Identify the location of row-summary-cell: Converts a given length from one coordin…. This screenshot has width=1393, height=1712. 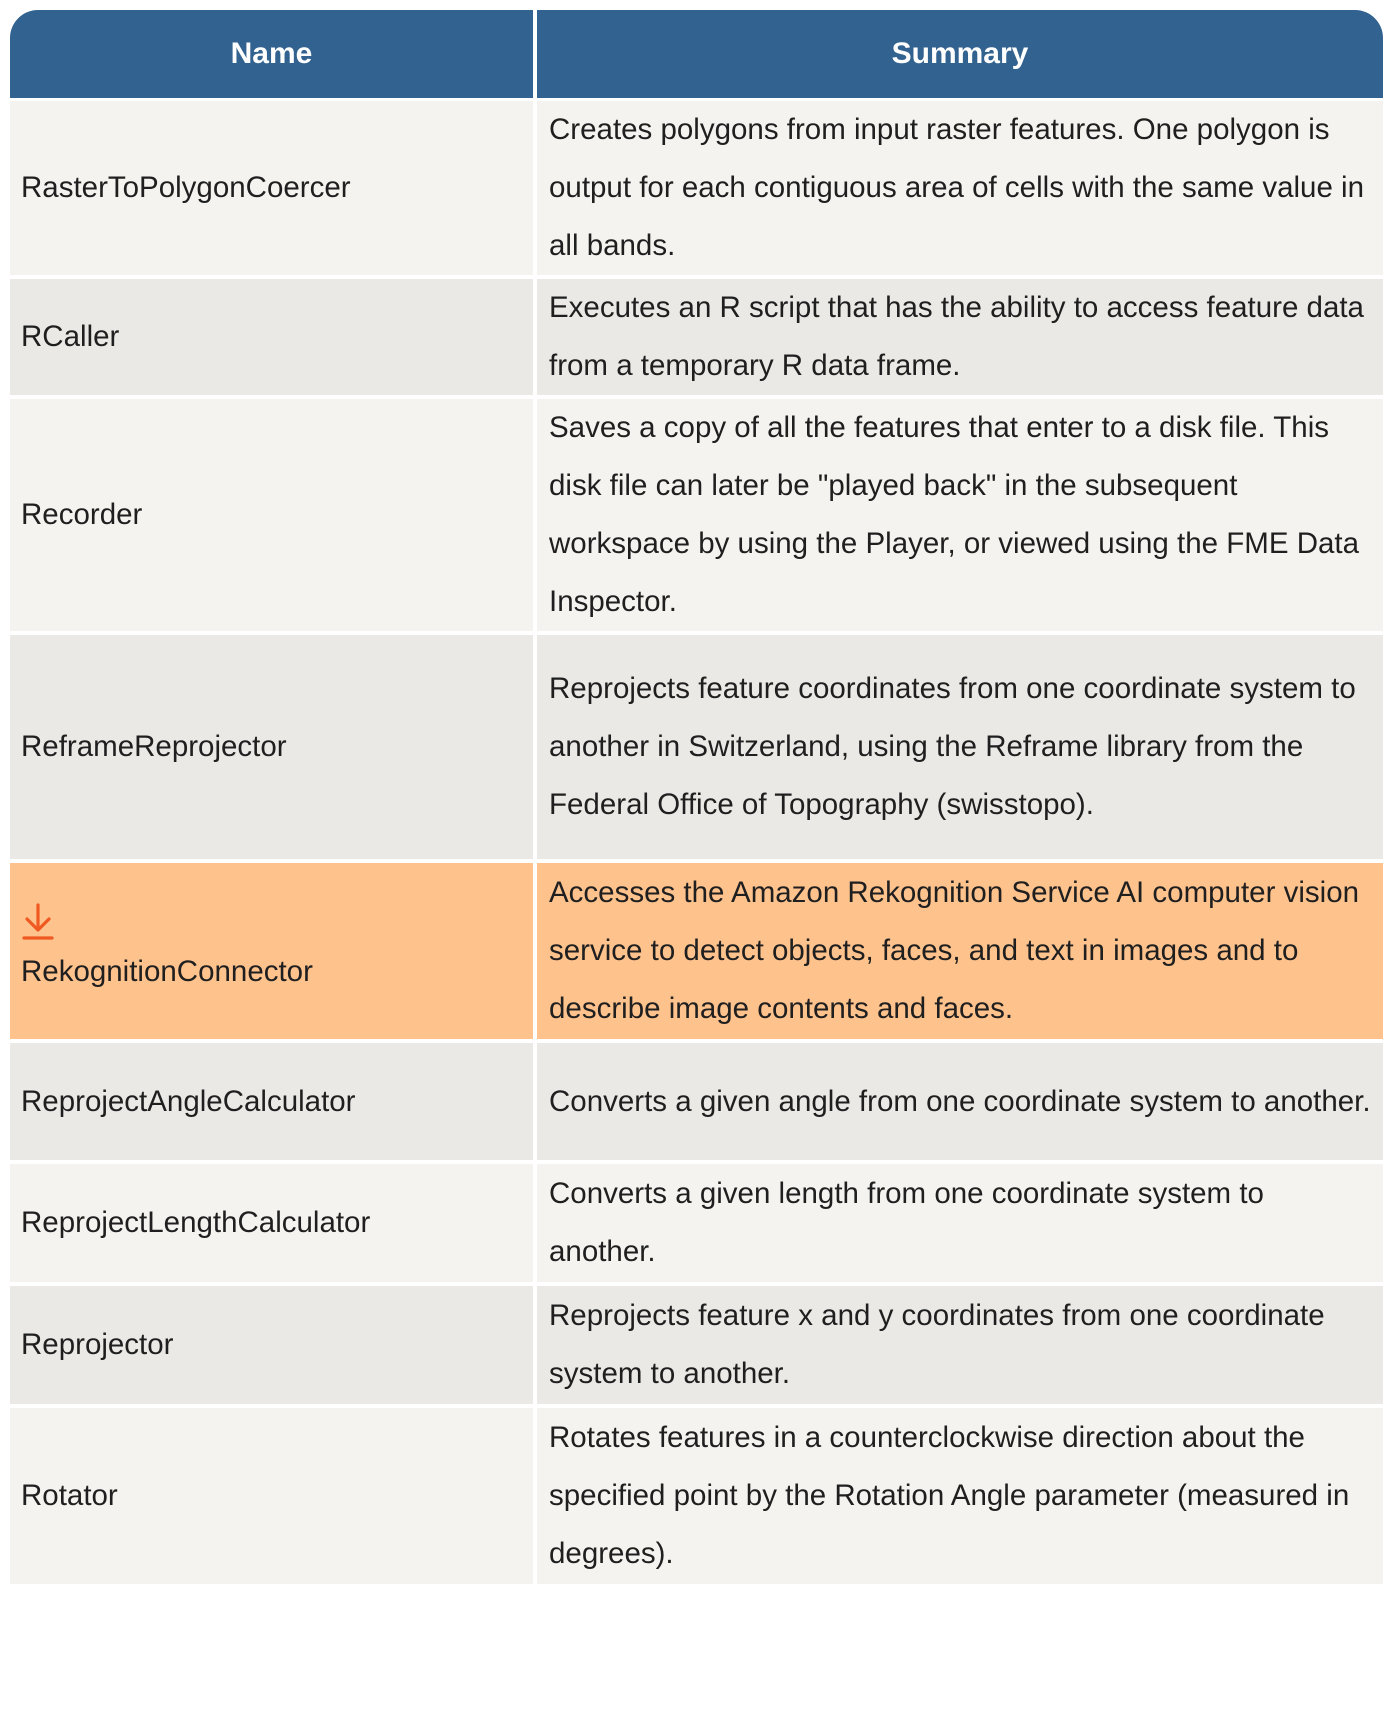
(958, 1225).